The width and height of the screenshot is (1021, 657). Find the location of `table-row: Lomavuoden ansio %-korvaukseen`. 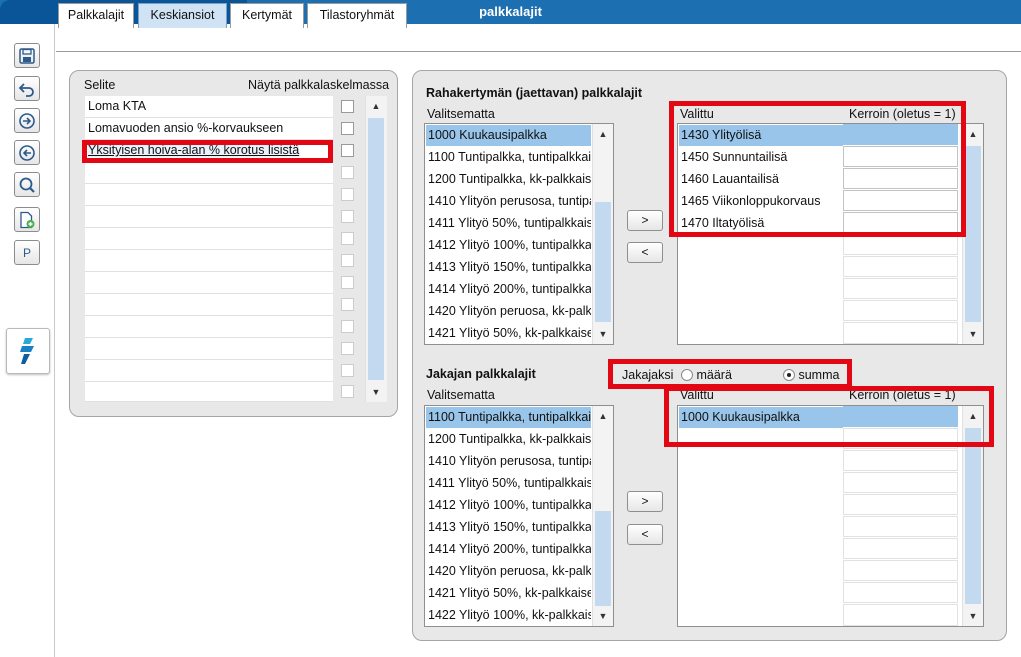

table-row: Lomavuoden ansio %-korvaukseen is located at coordinates (209, 129).